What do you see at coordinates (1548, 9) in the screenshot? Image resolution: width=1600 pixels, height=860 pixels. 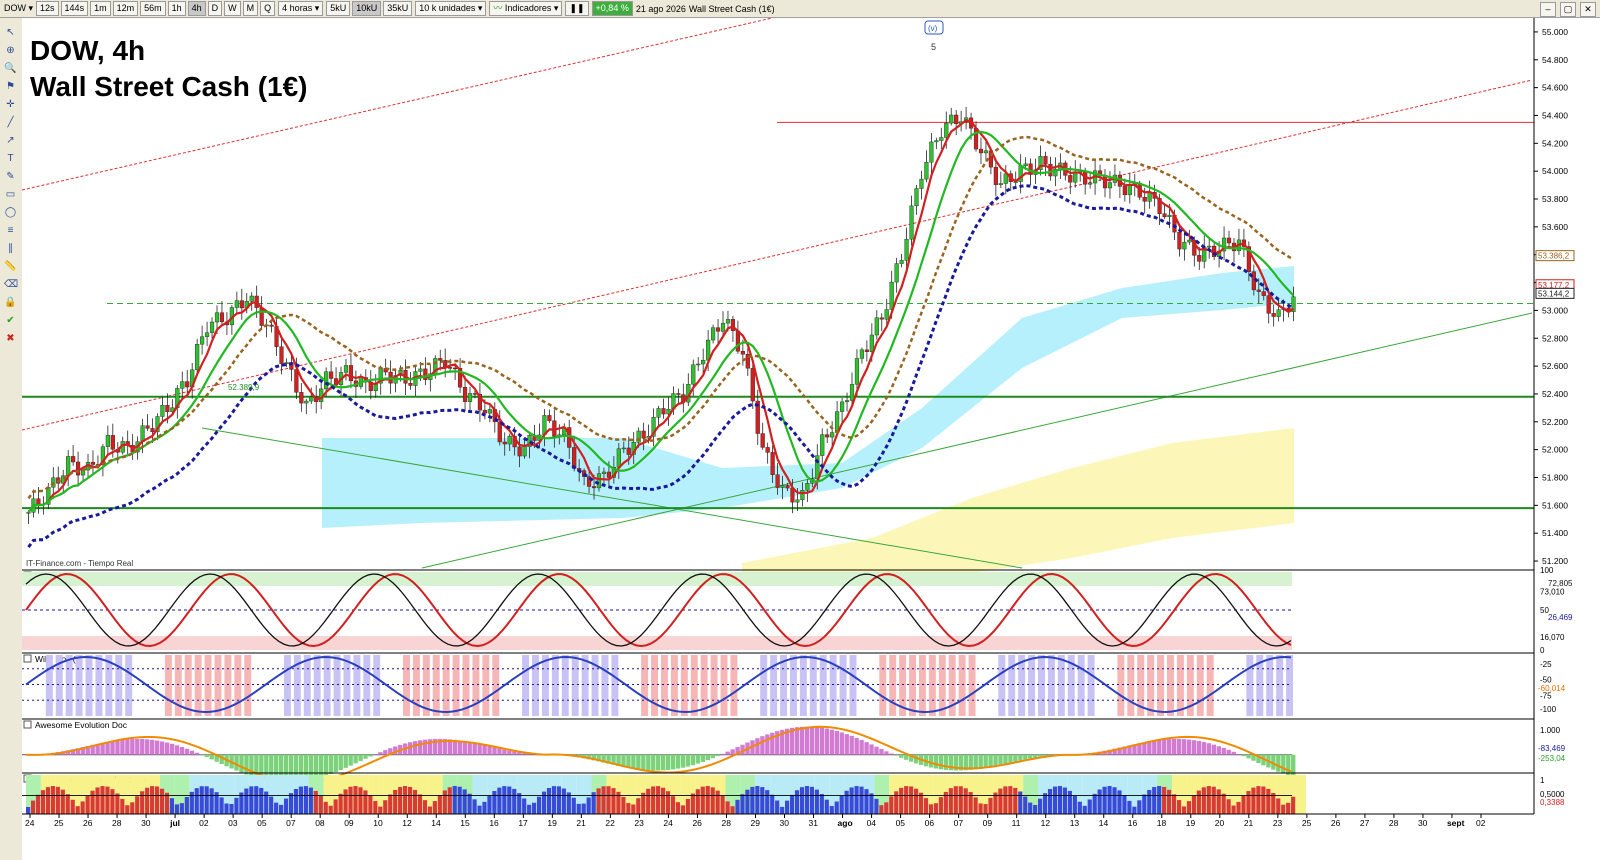 I see `minimize-icon: –` at bounding box center [1548, 9].